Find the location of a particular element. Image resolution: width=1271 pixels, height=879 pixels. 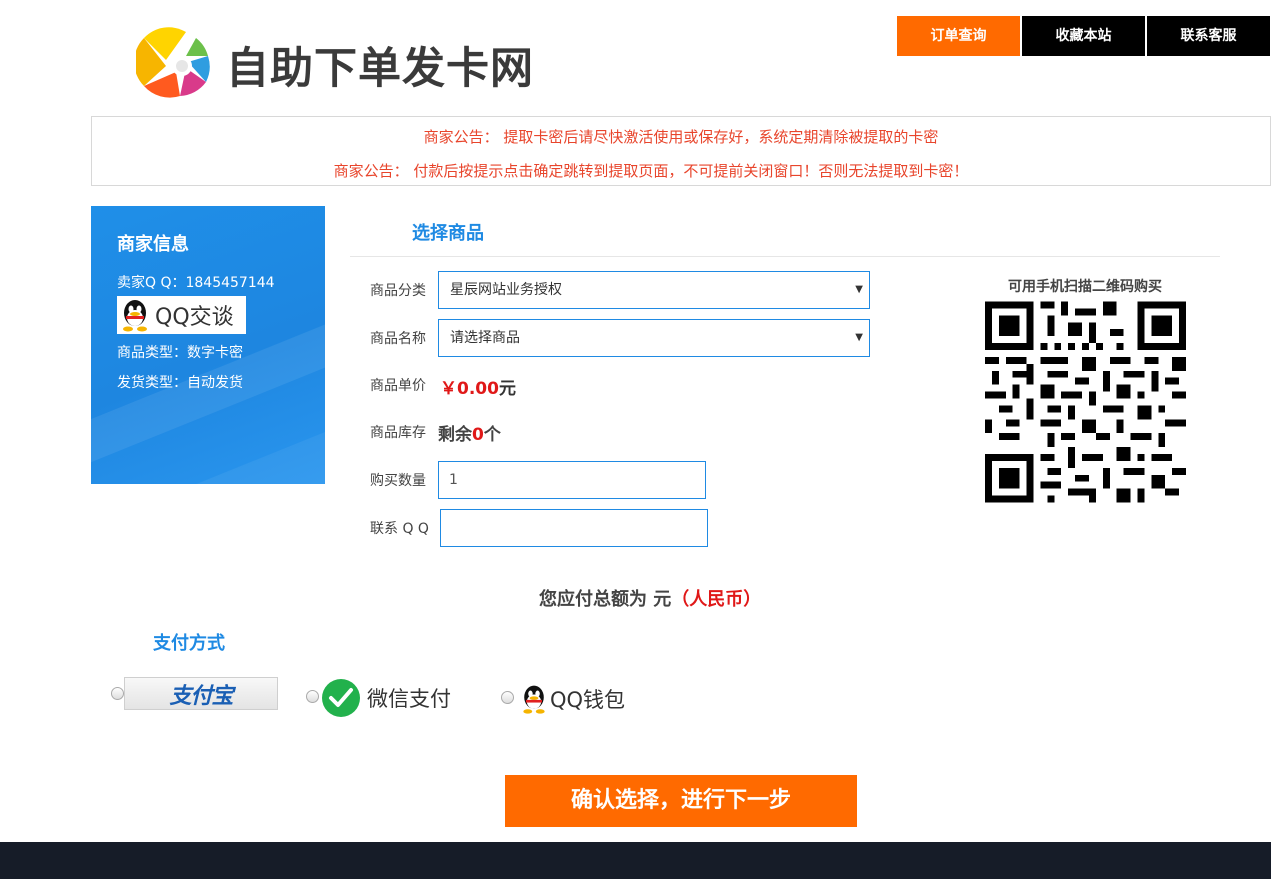

alipay-logo-text: 支付宝 is located at coordinates (201, 696).